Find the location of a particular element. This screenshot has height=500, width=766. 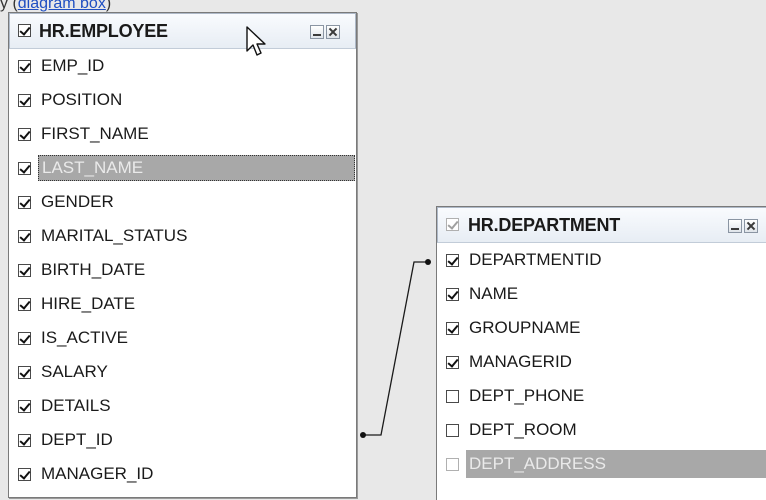

field-row: LAST_NAME is located at coordinates (182, 168).